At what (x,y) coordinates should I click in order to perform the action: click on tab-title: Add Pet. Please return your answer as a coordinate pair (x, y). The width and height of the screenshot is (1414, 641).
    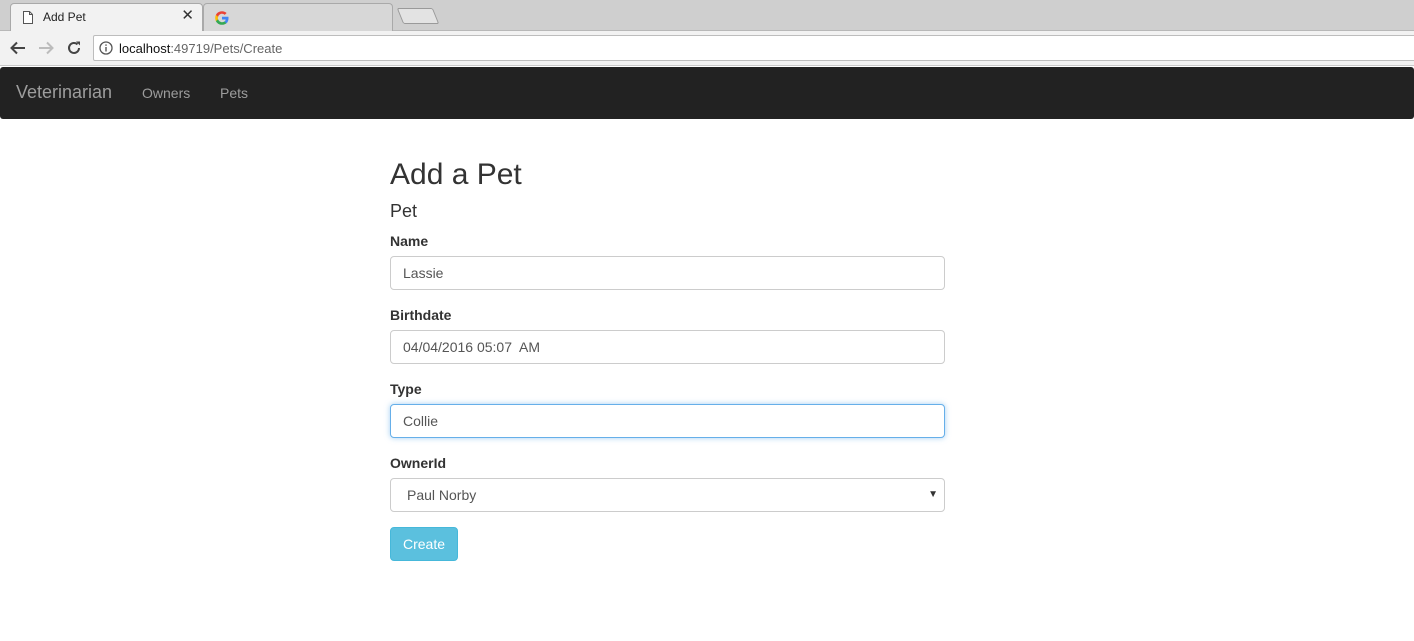
    Looking at the image, I should click on (64, 17).